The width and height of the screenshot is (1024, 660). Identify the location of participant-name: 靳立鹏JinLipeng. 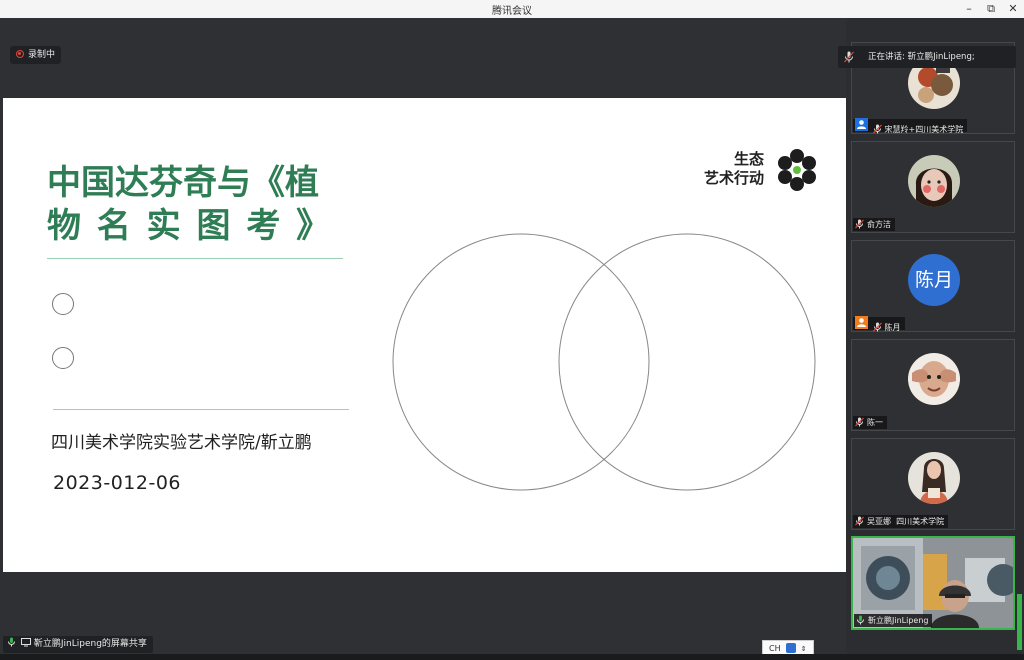
(898, 620).